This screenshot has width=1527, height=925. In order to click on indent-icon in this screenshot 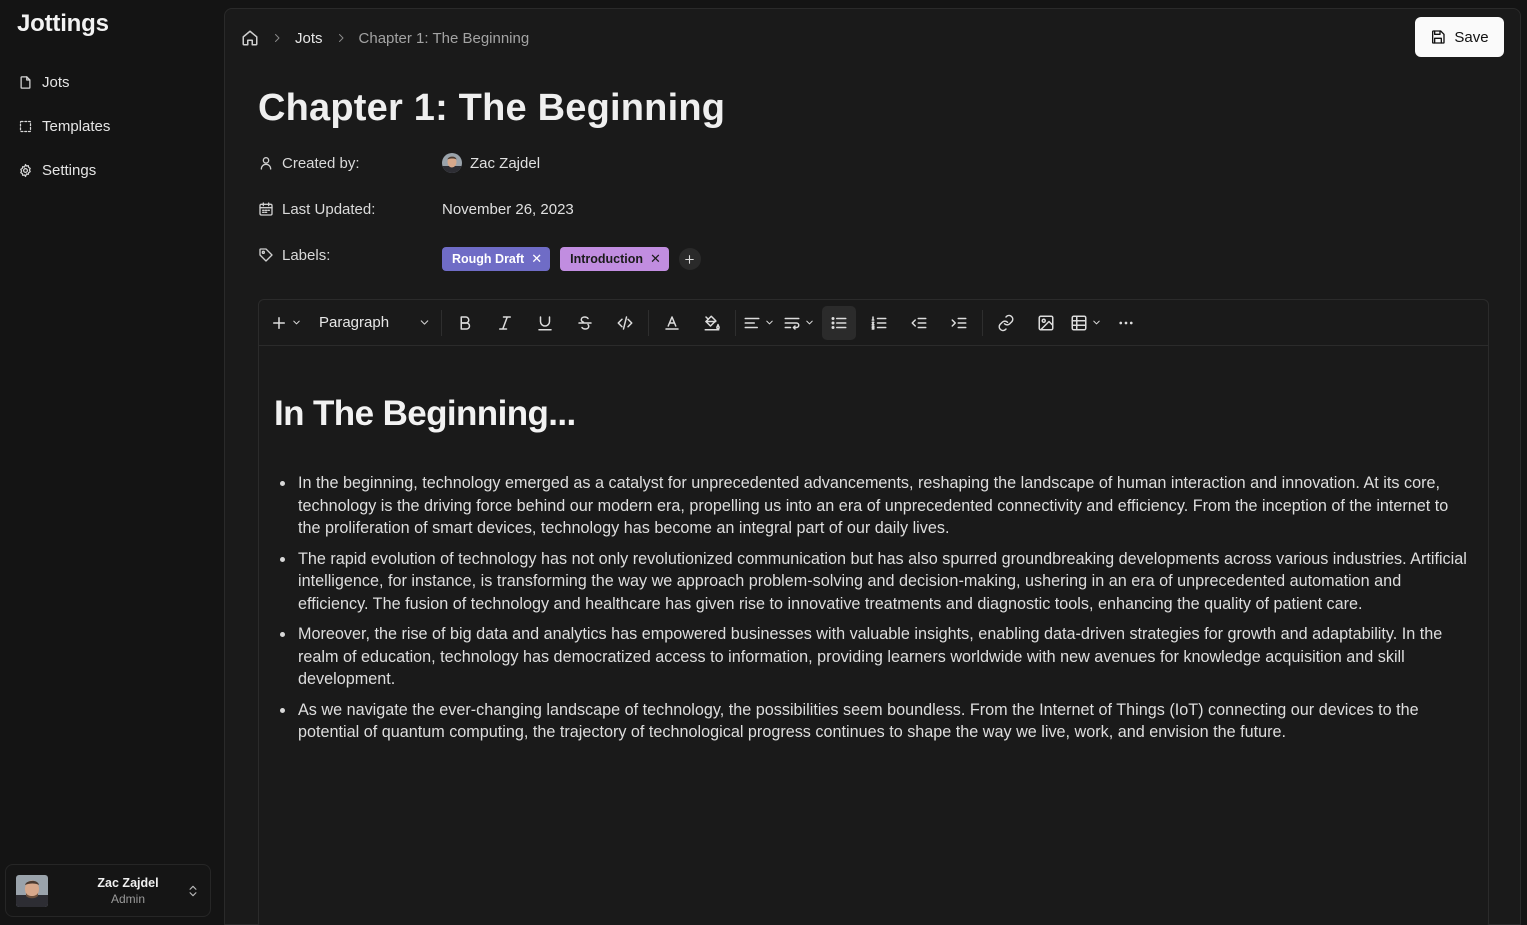, I will do `click(959, 322)`.